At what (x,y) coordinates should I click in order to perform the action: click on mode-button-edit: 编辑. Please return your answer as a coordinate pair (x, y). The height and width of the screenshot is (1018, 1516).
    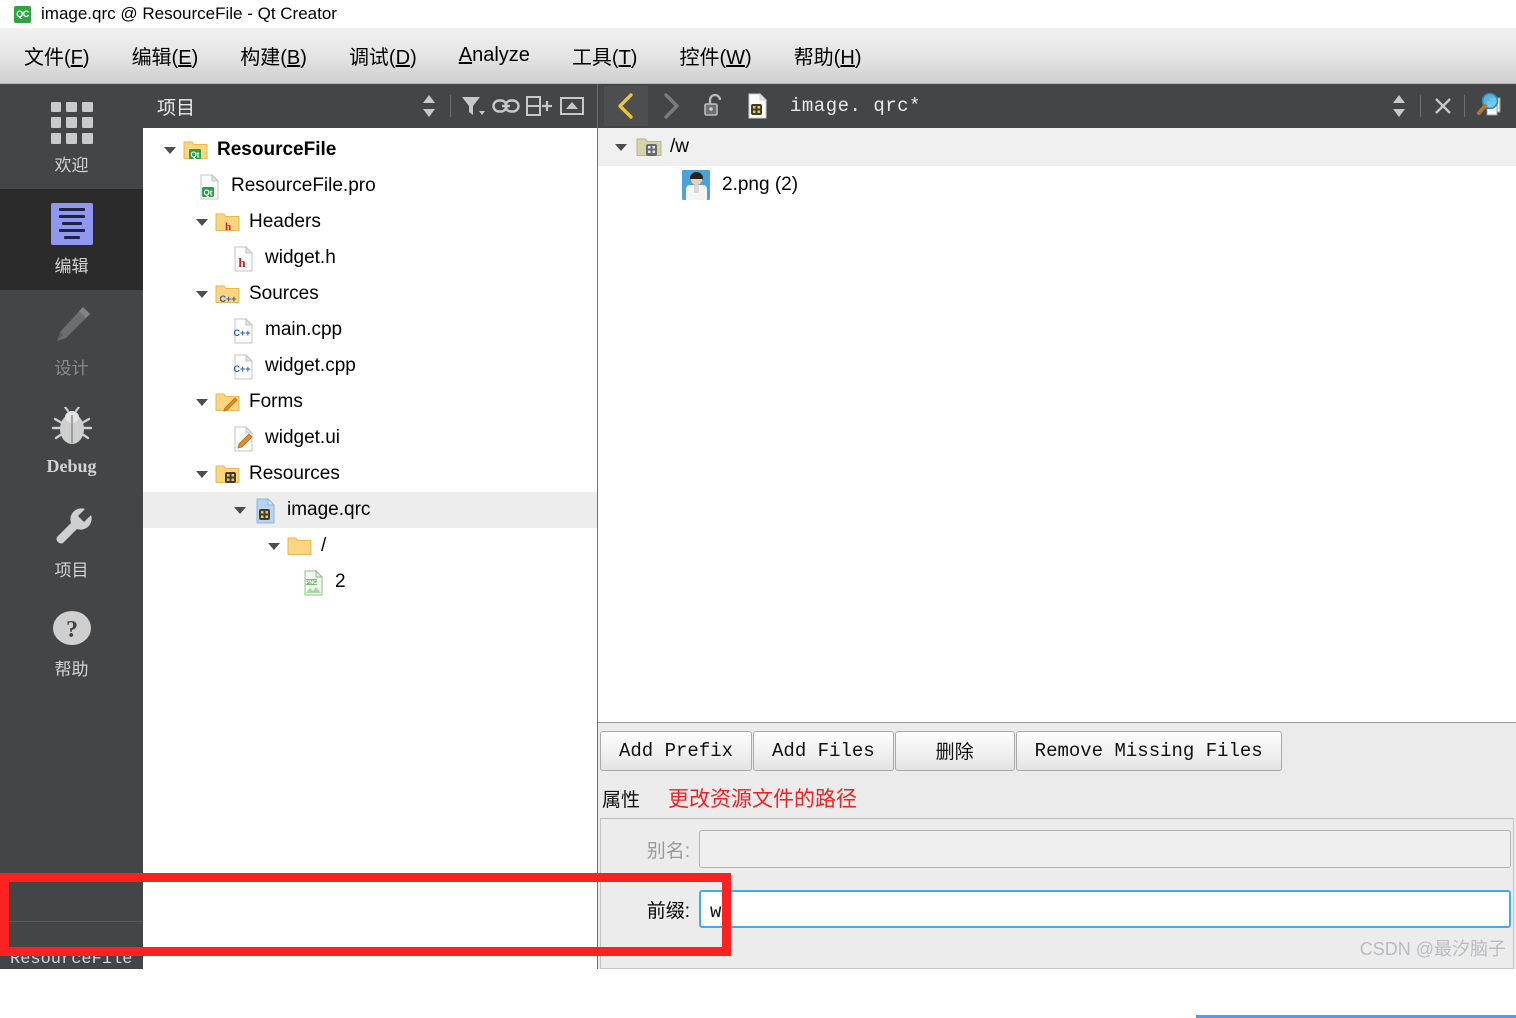
    Looking at the image, I should click on (71, 239).